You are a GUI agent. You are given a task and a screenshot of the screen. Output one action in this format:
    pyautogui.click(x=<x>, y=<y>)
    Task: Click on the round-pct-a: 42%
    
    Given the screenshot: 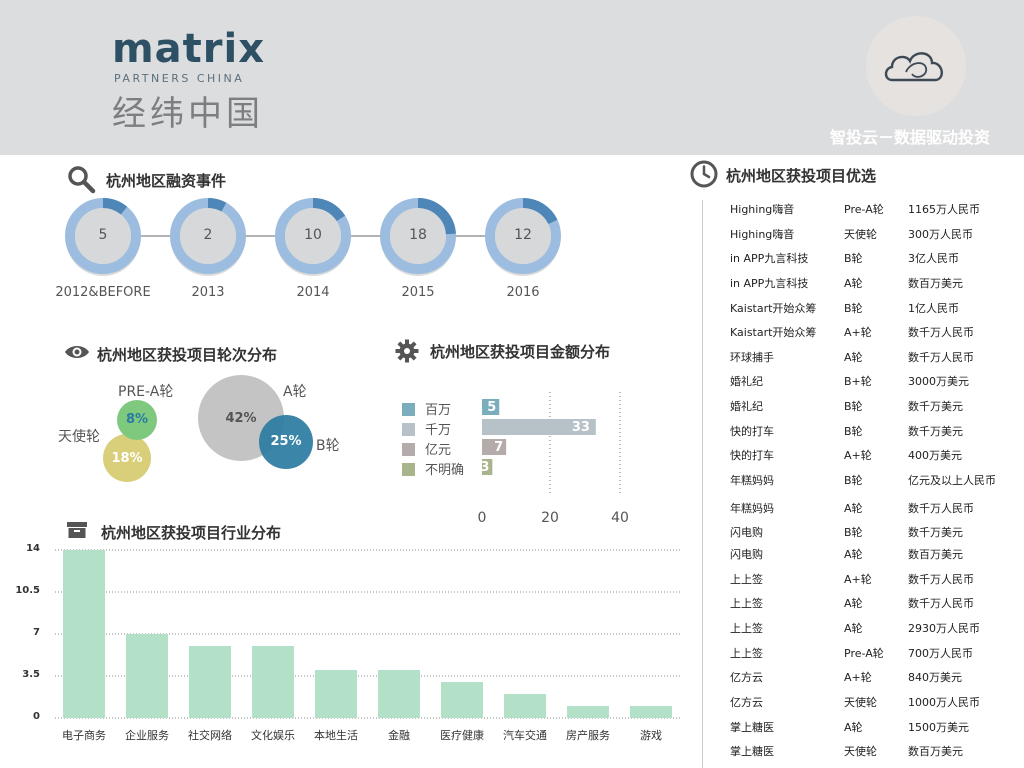 What is the action you would take?
    pyautogui.click(x=241, y=418)
    